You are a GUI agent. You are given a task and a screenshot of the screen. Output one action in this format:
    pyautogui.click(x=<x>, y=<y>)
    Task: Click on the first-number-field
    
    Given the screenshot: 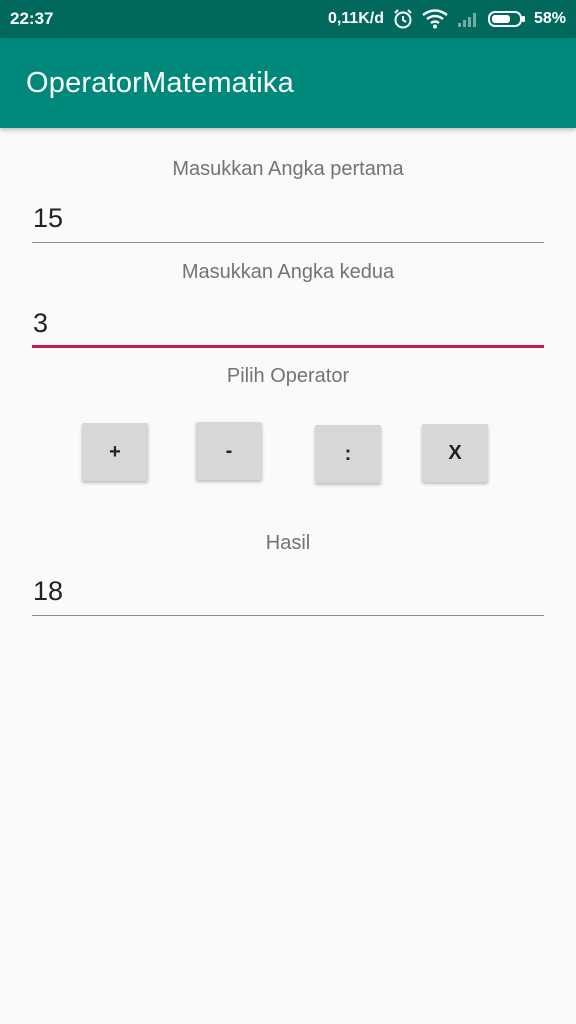 What is the action you would take?
    pyautogui.click(x=288, y=218)
    